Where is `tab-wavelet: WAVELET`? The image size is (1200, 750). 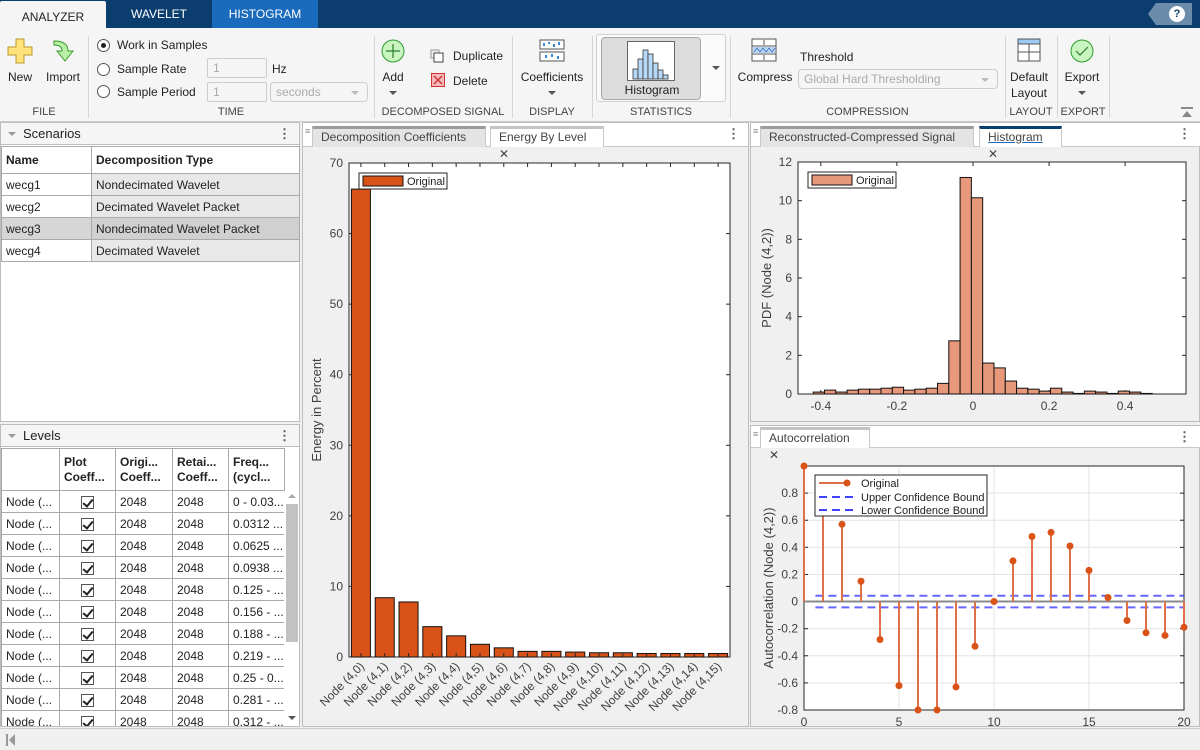
tab-wavelet: WAVELET is located at coordinates (159, 14).